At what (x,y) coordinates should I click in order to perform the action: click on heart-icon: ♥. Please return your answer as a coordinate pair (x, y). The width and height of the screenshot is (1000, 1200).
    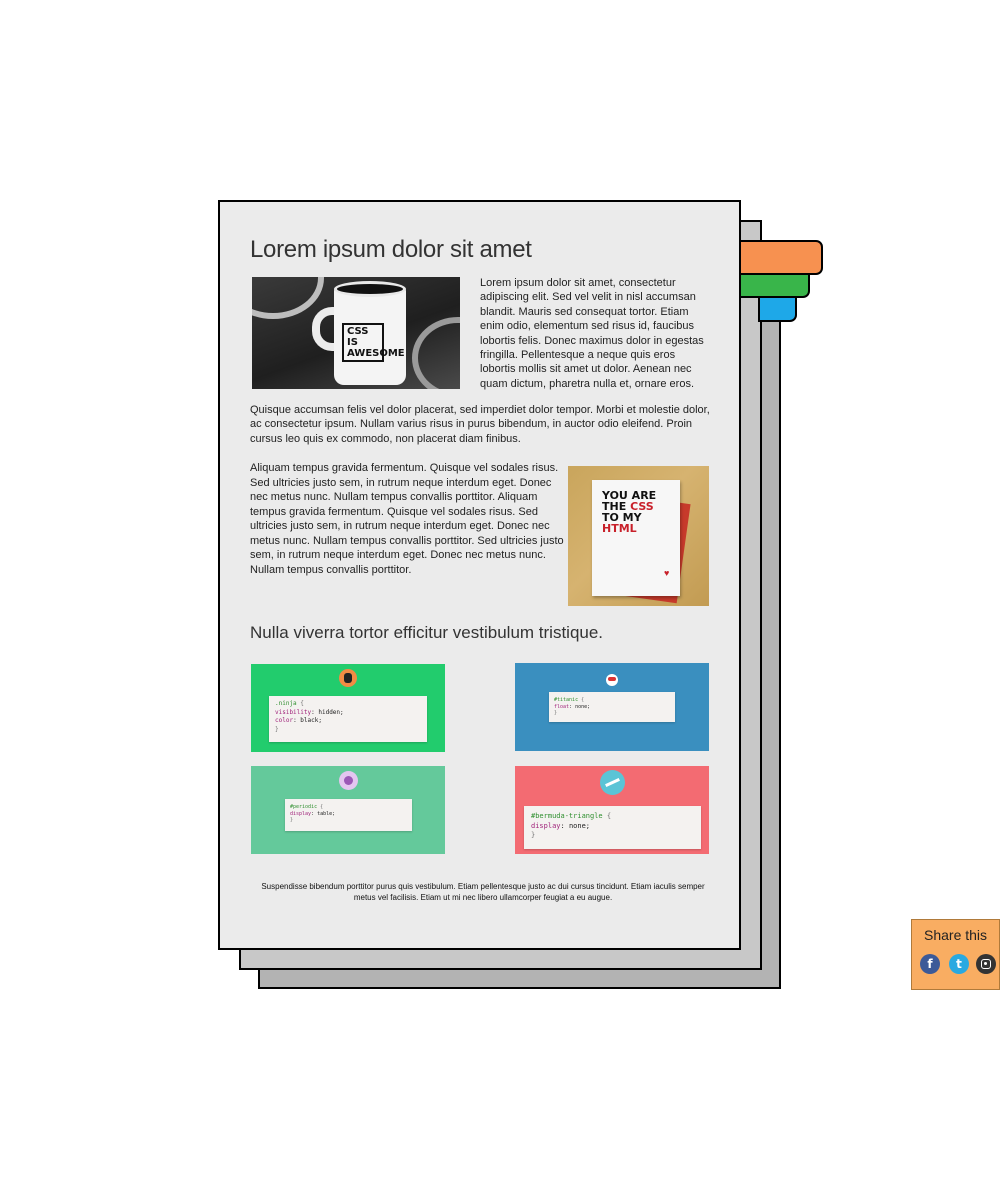
    Looking at the image, I should click on (667, 573).